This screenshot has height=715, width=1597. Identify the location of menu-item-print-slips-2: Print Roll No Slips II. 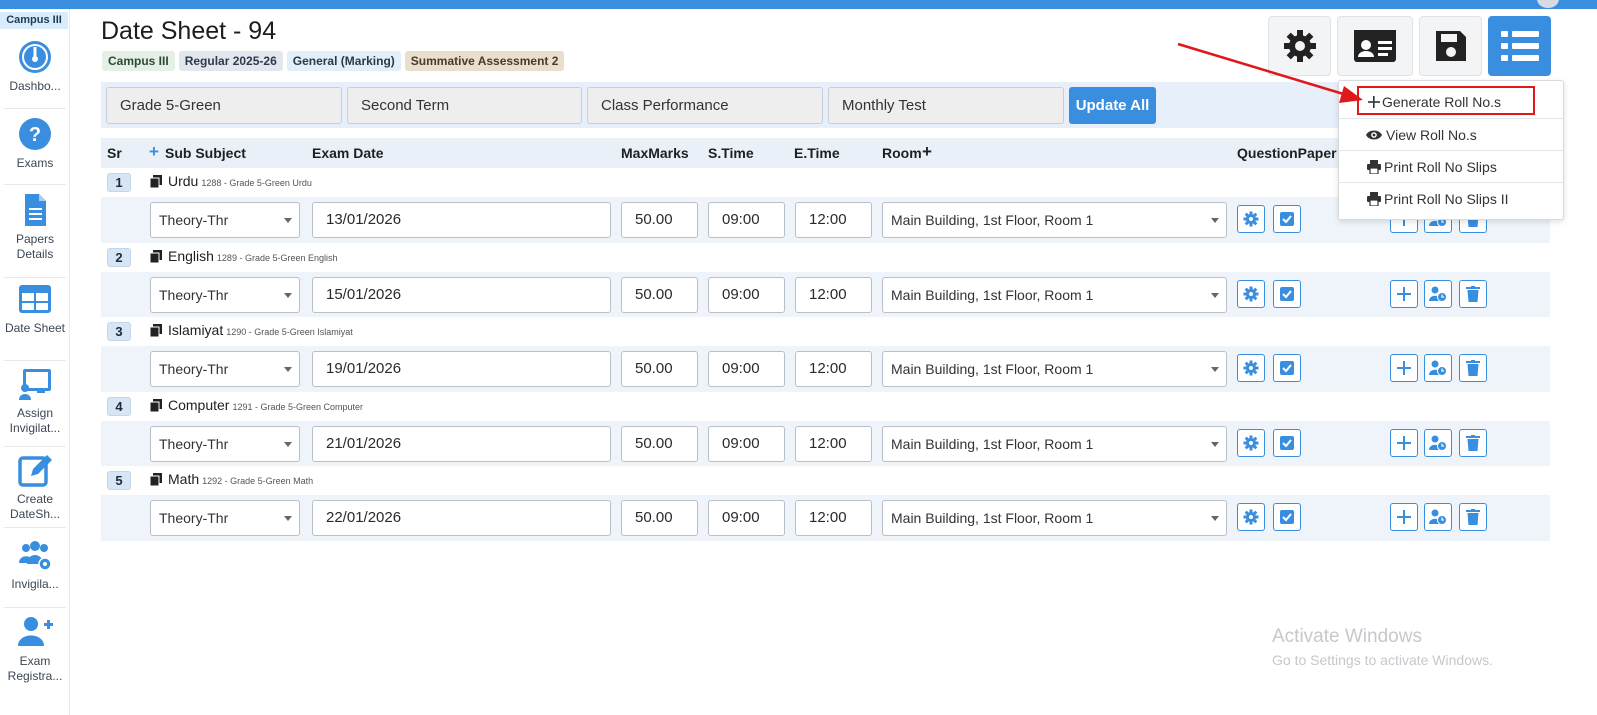
(1451, 198).